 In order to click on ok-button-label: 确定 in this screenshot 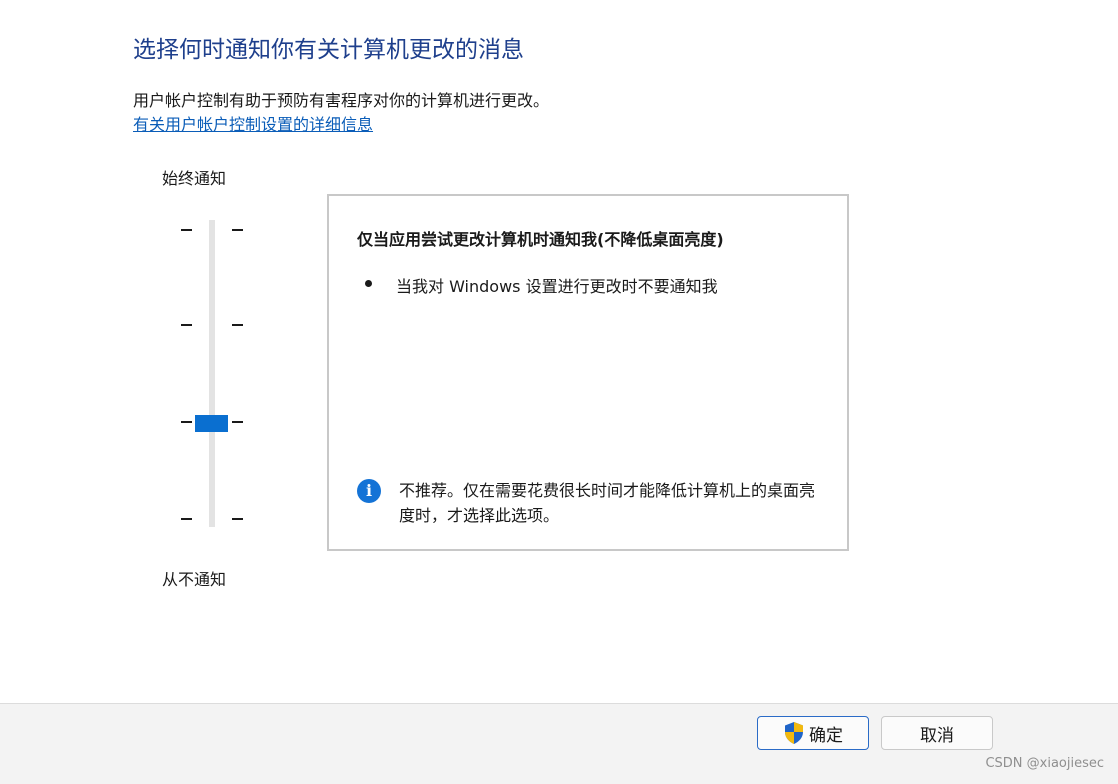, I will do `click(826, 735)`.